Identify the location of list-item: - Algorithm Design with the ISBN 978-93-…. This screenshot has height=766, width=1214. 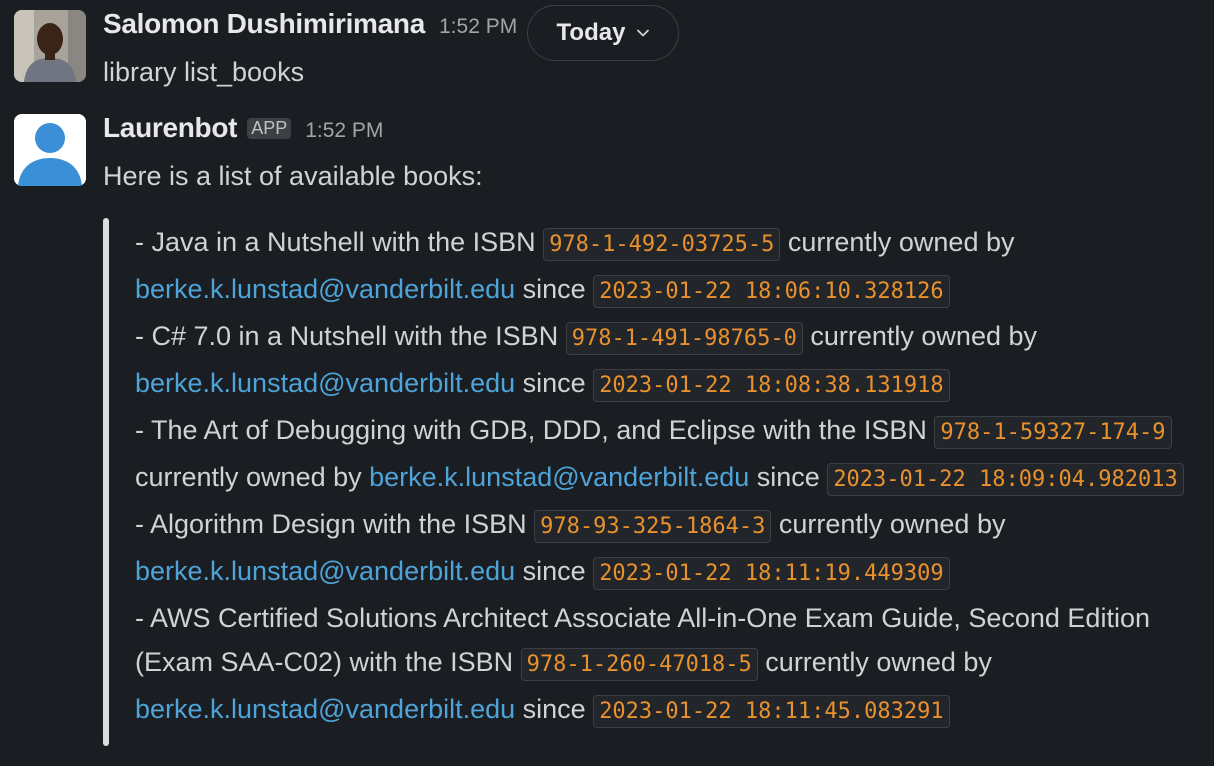
(664, 549).